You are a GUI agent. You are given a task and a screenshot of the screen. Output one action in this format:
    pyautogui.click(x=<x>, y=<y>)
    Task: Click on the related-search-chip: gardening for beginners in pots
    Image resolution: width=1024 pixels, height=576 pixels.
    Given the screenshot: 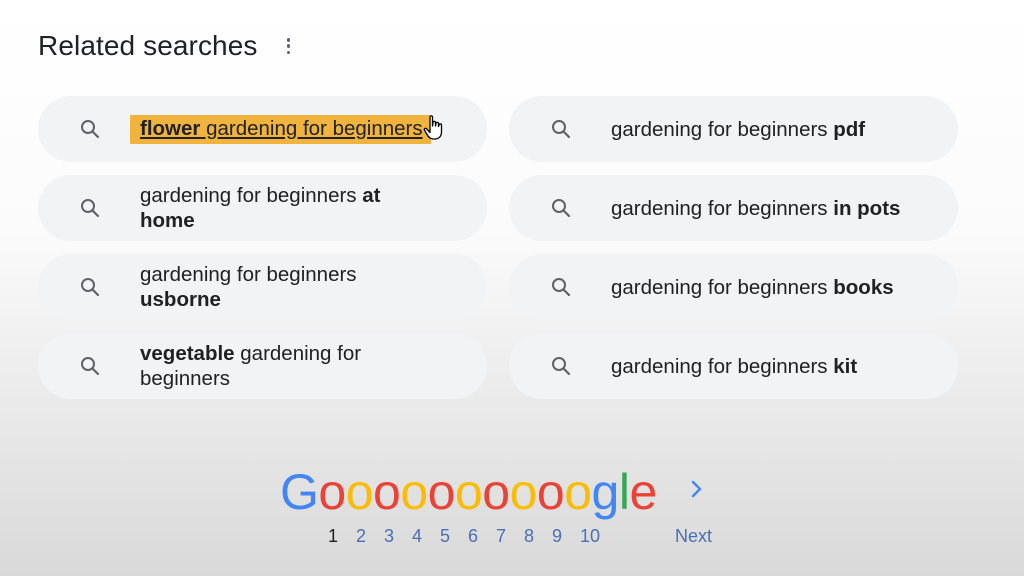 What is the action you would take?
    pyautogui.click(x=733, y=208)
    